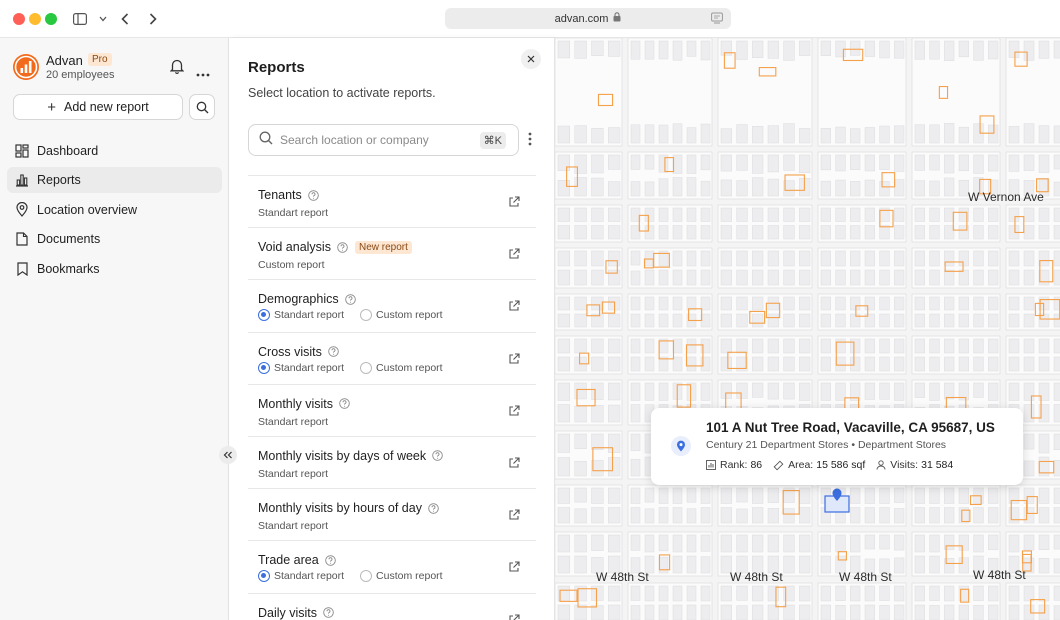 This screenshot has height=620, width=1060. Describe the element at coordinates (531, 59) in the screenshot. I see `close-panel-button` at that location.